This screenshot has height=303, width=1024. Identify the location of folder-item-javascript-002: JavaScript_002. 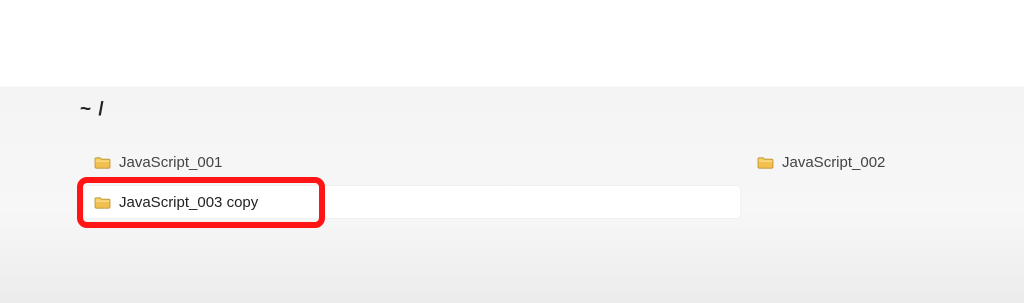
(821, 162).